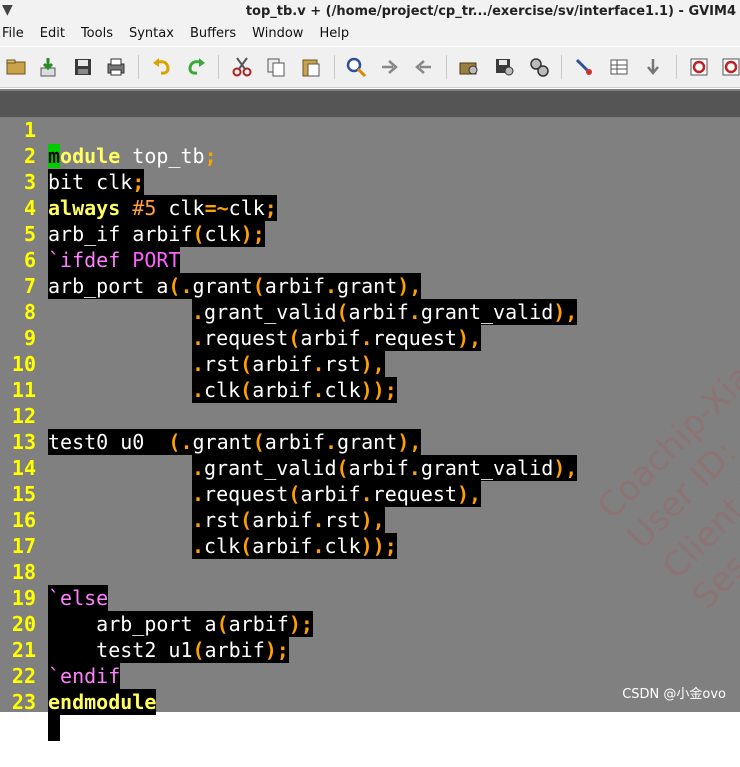 The image size is (740, 767). Describe the element at coordinates (370, 676) in the screenshot. I see `code-line: 22 endmodule` at that location.